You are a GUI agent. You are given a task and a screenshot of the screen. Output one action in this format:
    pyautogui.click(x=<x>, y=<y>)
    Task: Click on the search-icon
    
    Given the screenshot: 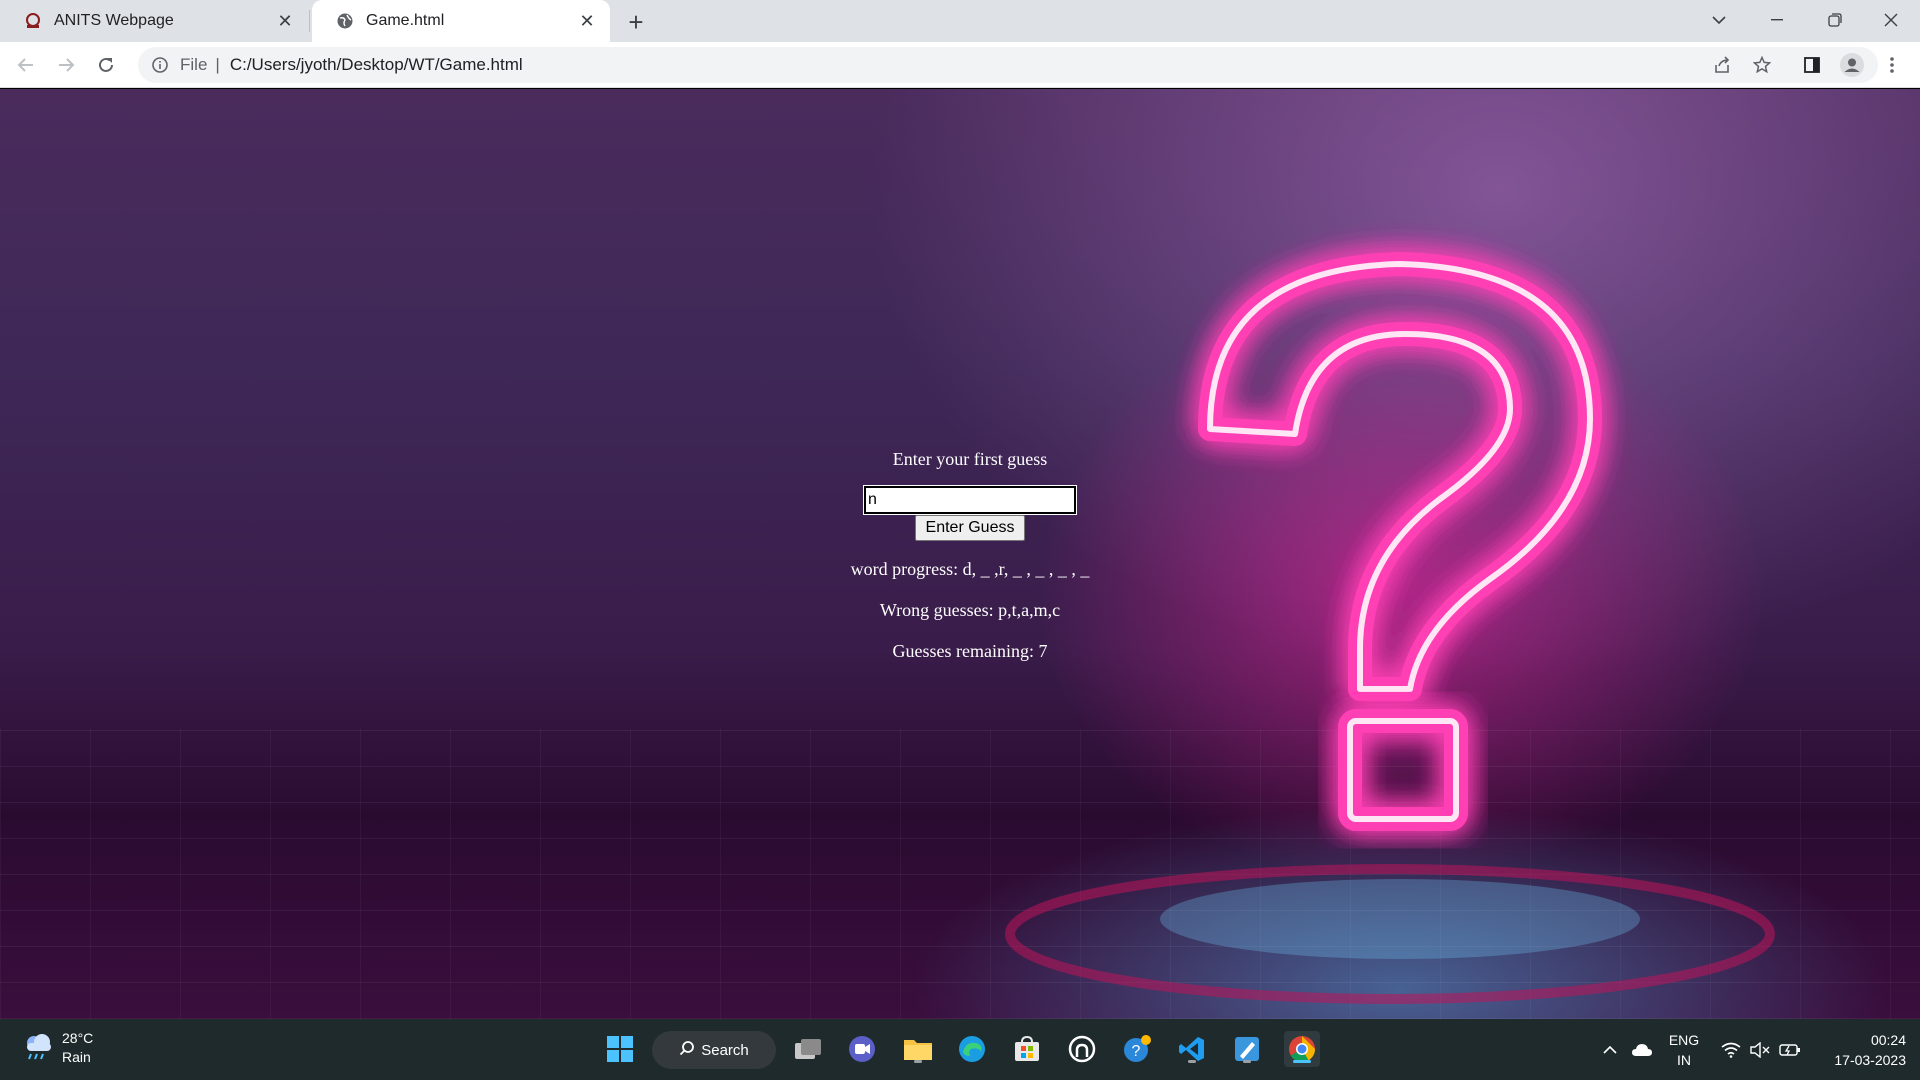 What is the action you would take?
    pyautogui.click(x=687, y=1050)
    